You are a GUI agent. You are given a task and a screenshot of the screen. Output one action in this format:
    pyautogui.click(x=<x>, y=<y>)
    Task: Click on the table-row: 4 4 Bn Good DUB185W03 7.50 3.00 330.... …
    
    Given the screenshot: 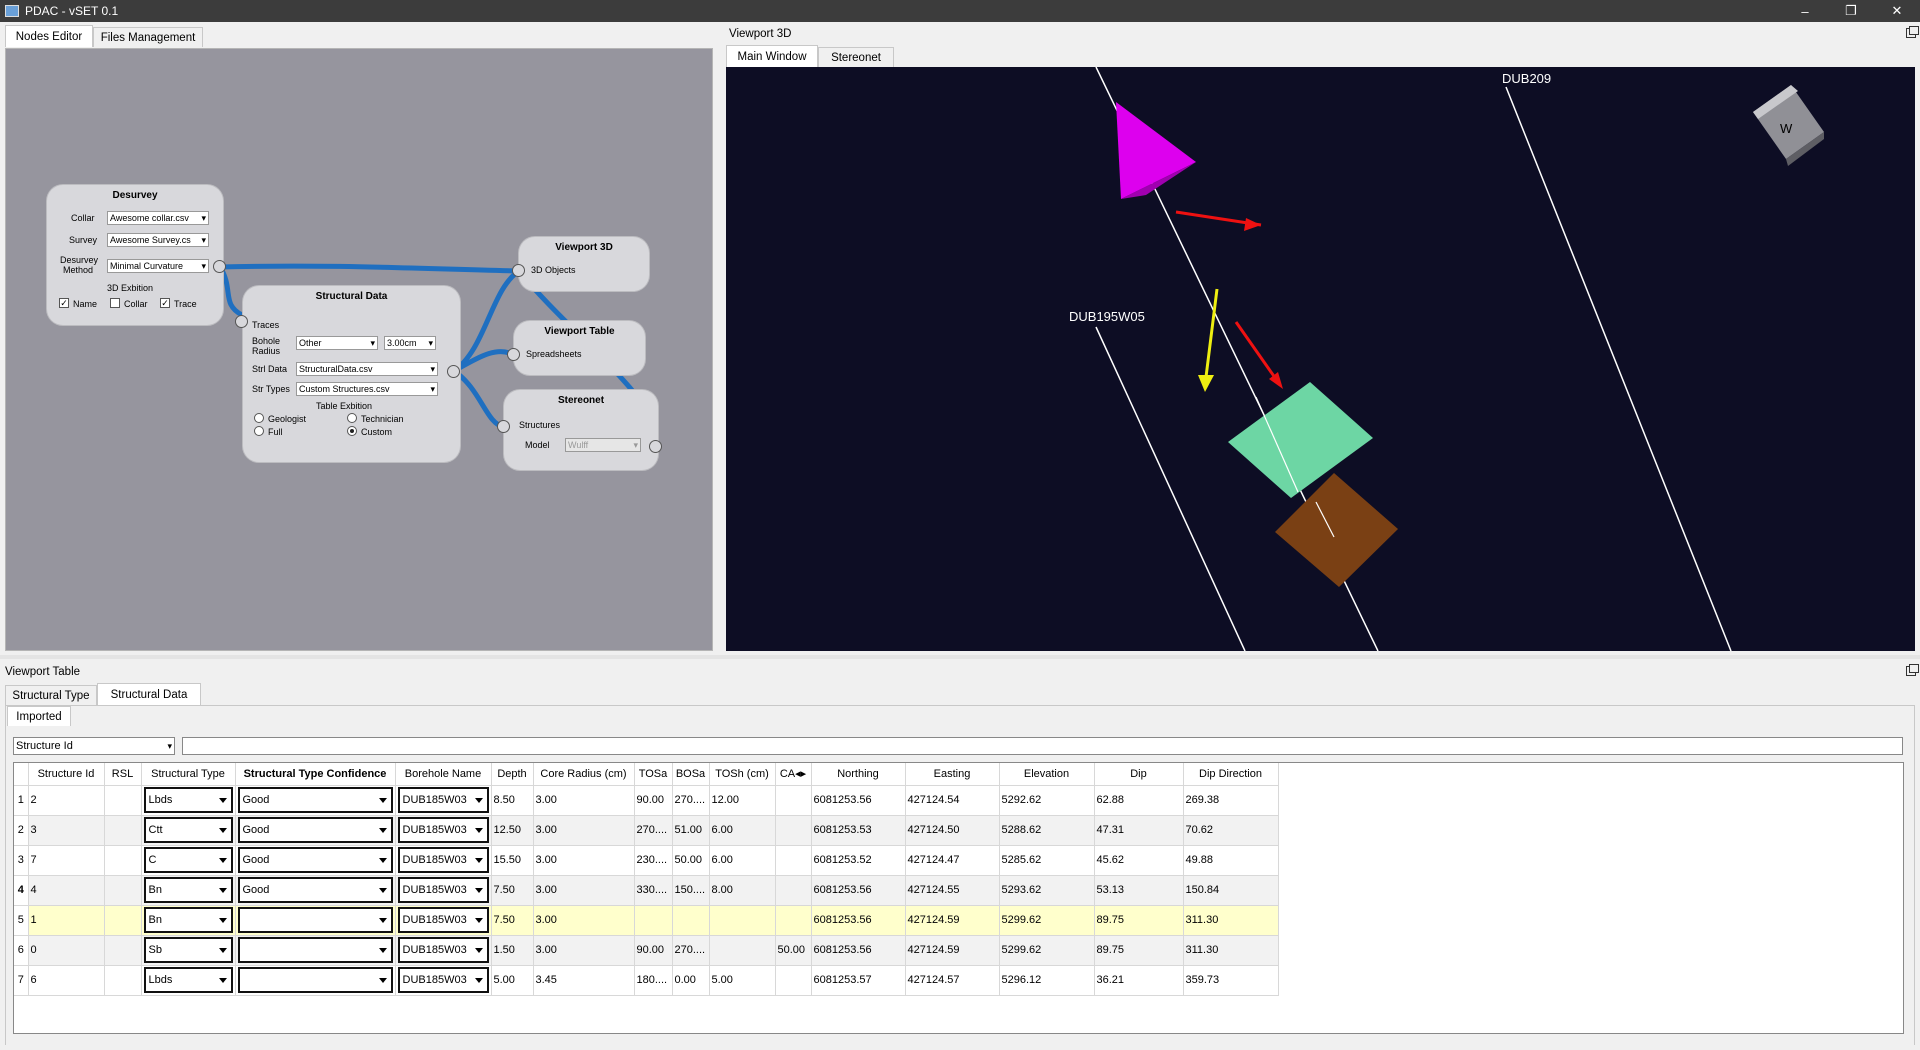 What is the action you would take?
    pyautogui.click(x=646, y=890)
    